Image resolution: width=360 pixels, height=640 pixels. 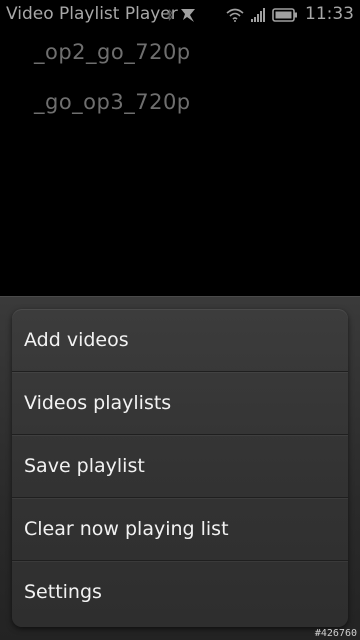 I want to click on menu-item-settings: Settings, so click(x=180, y=592).